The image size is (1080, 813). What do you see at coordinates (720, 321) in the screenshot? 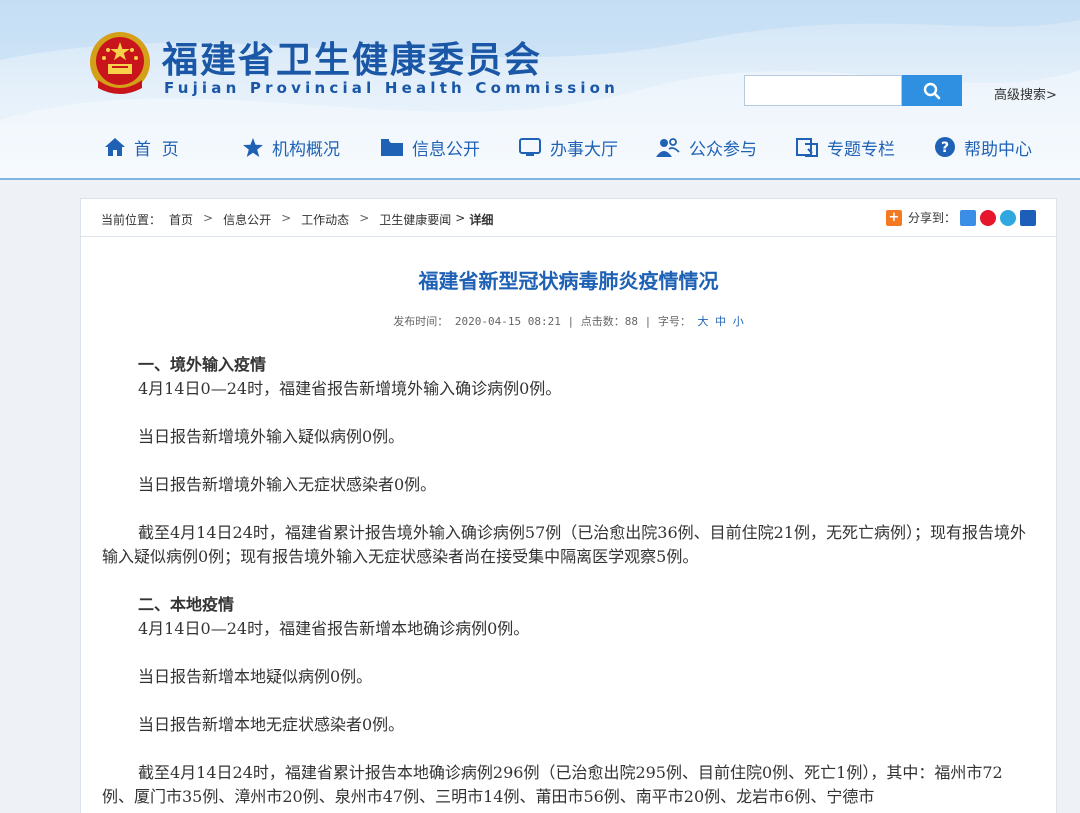
I see `font-size-medium: 中` at bounding box center [720, 321].